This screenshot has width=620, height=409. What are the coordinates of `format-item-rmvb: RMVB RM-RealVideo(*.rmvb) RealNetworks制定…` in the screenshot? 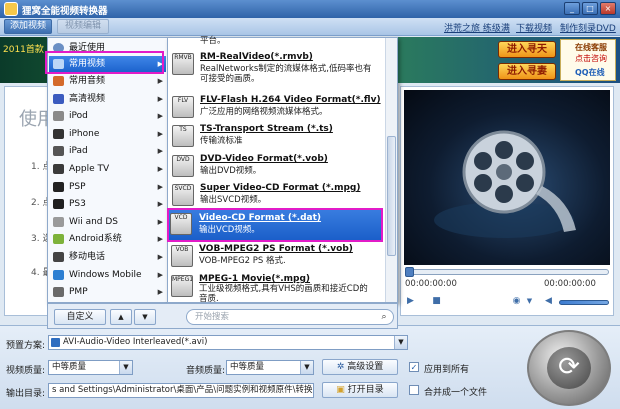 It's located at (278, 67).